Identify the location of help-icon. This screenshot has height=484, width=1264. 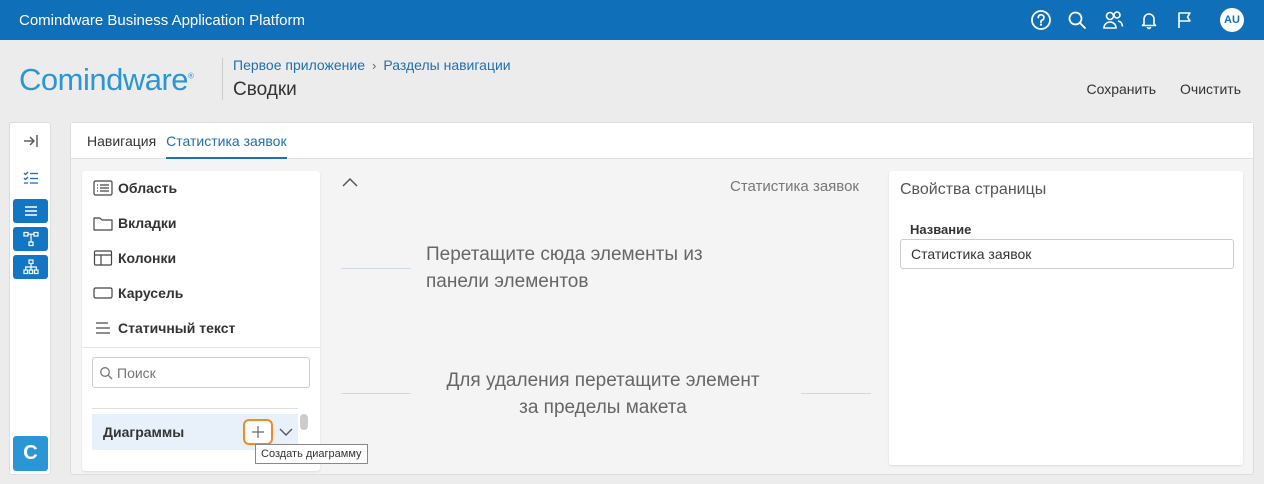
(1041, 20).